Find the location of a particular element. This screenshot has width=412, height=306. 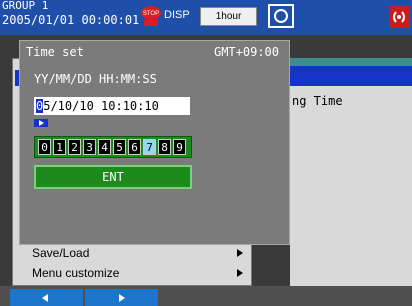

alarm-icon is located at coordinates (400, 17).